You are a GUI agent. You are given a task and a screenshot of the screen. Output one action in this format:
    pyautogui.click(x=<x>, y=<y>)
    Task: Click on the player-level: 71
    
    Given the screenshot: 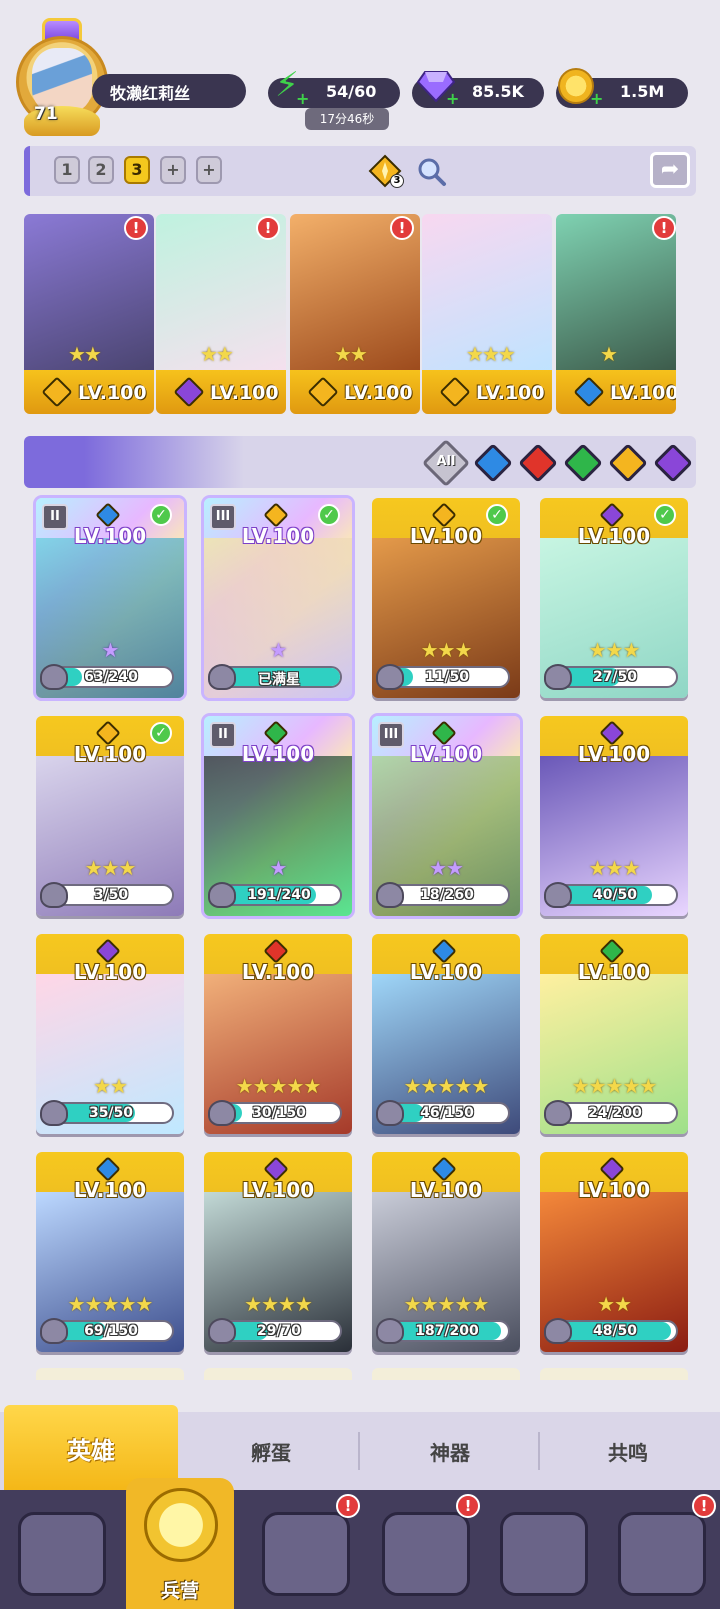 What is the action you would take?
    pyautogui.click(x=46, y=114)
    